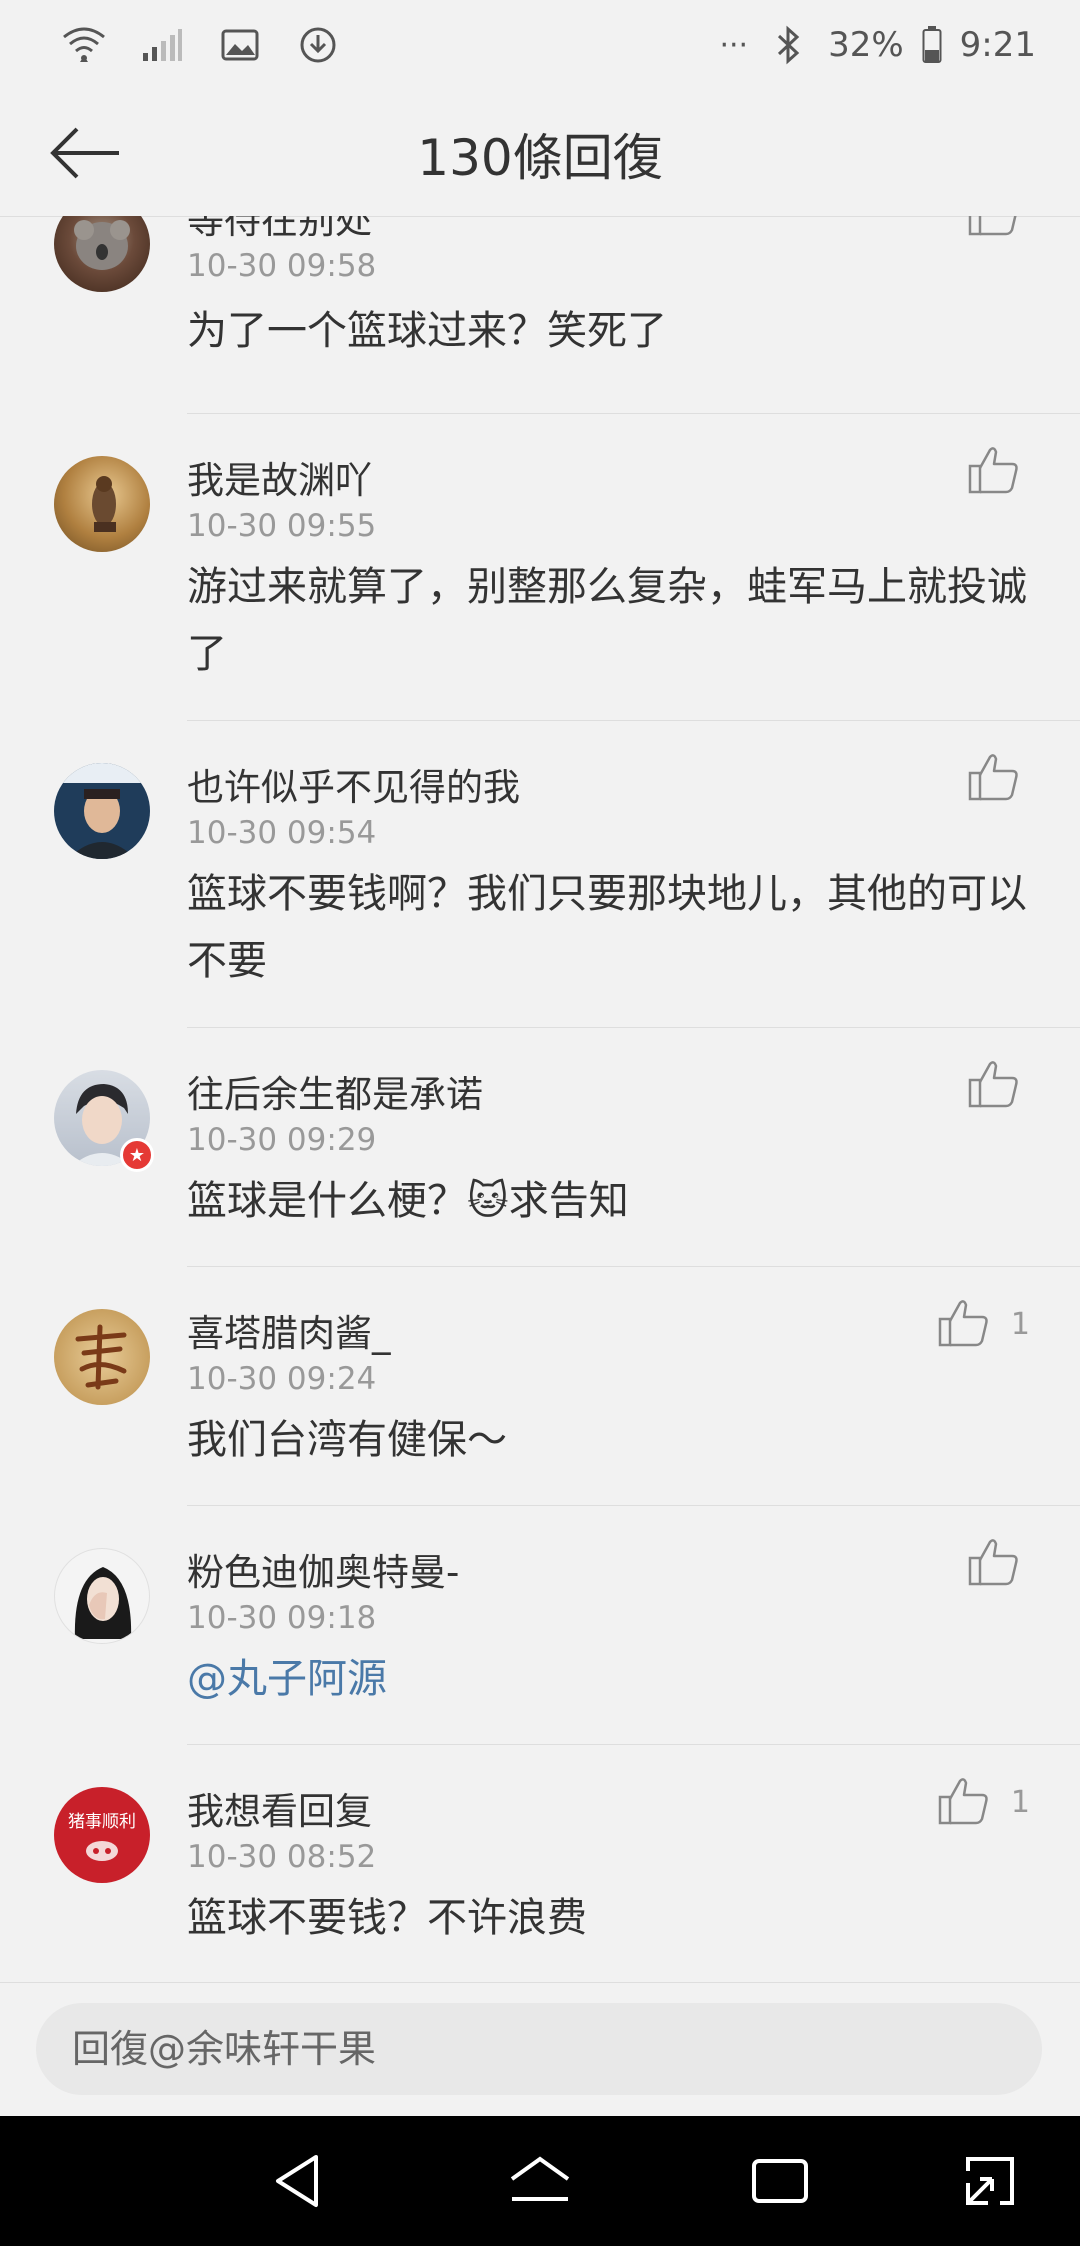 The width and height of the screenshot is (1080, 2246). Describe the element at coordinates (287, 1679) in the screenshot. I see `mention-link: @丸子阿源` at that location.